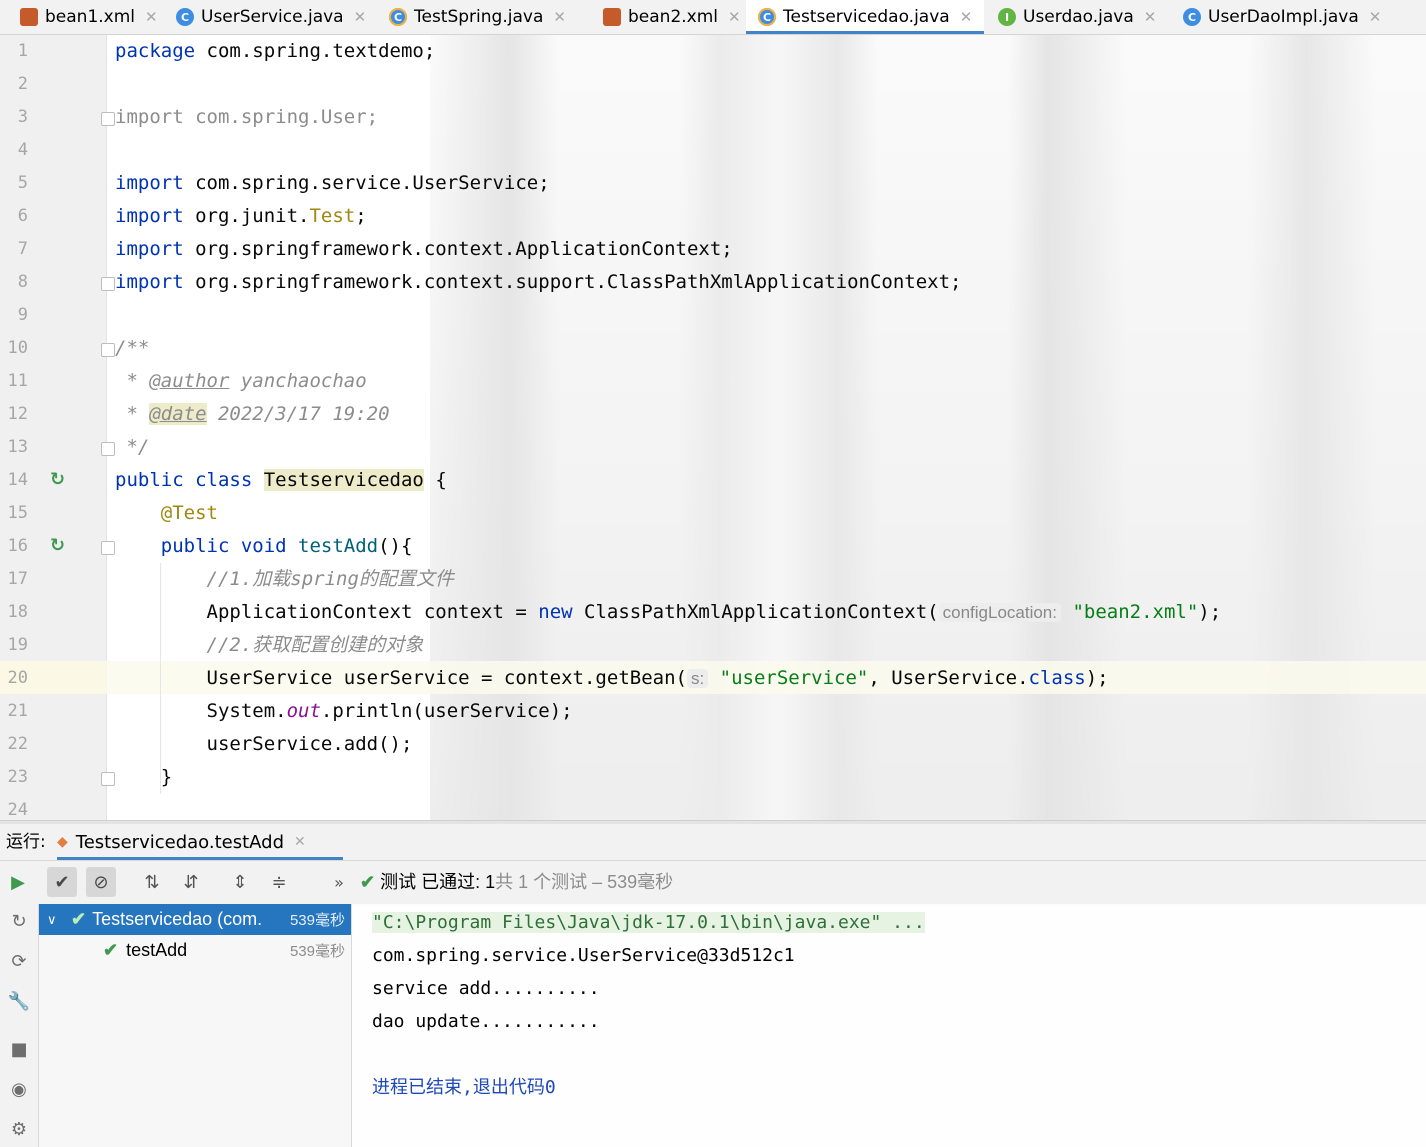 The width and height of the screenshot is (1426, 1147). I want to click on more-actions-icon: », so click(339, 882).